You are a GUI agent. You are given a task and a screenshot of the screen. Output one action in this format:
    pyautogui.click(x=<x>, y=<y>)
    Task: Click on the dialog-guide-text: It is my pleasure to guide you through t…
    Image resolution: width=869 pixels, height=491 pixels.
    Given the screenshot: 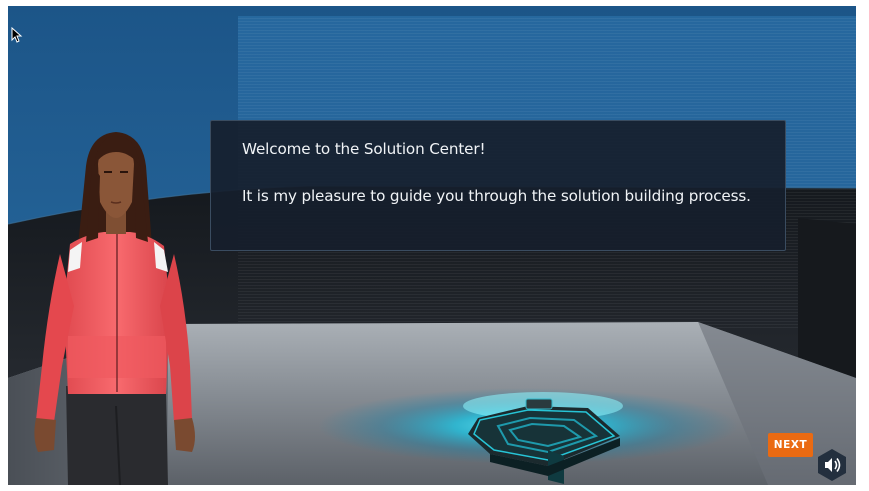 What is the action you would take?
    pyautogui.click(x=496, y=196)
    